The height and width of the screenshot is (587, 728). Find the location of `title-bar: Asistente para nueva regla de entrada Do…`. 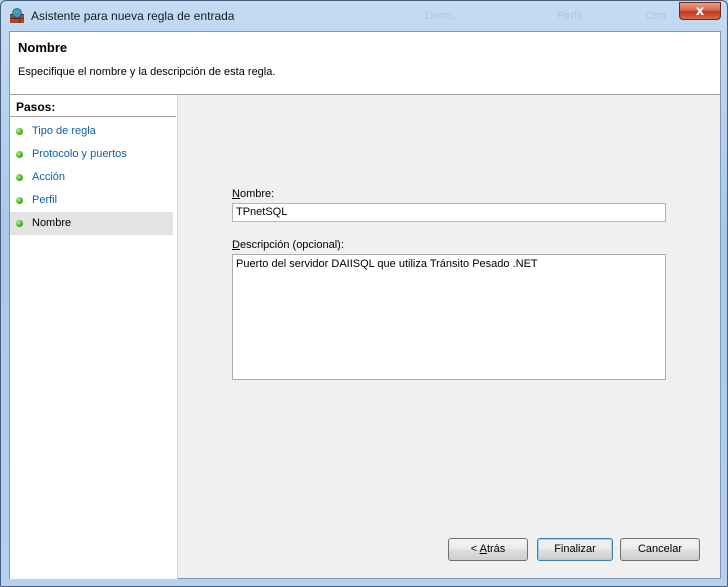

title-bar: Asistente para nueva regla de entrada Do… is located at coordinates (364, 16).